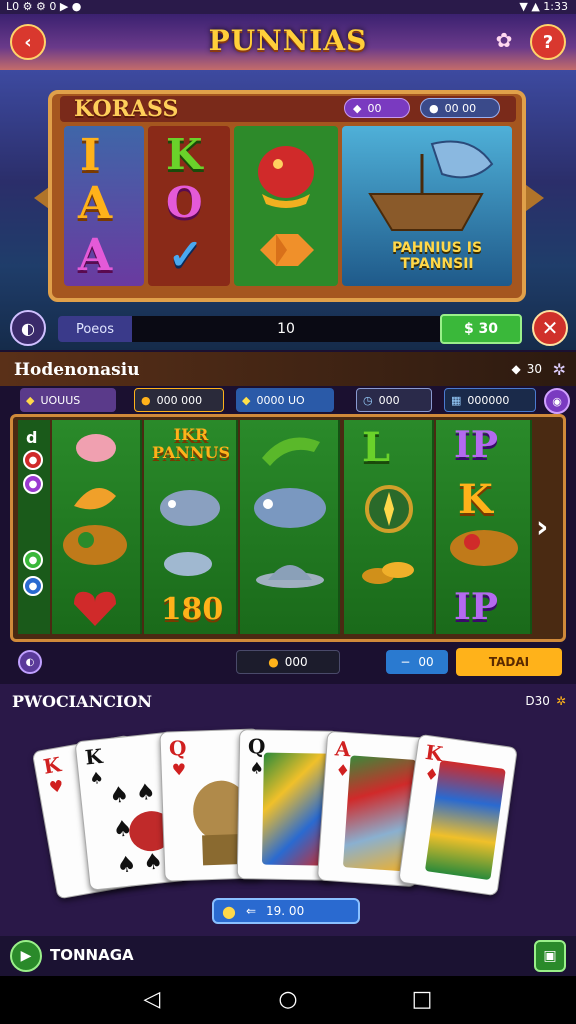 This screenshot has height=1024, width=576. What do you see at coordinates (377, 108) in the screenshot?
I see `slot-1-pill-left: ◆ 00` at bounding box center [377, 108].